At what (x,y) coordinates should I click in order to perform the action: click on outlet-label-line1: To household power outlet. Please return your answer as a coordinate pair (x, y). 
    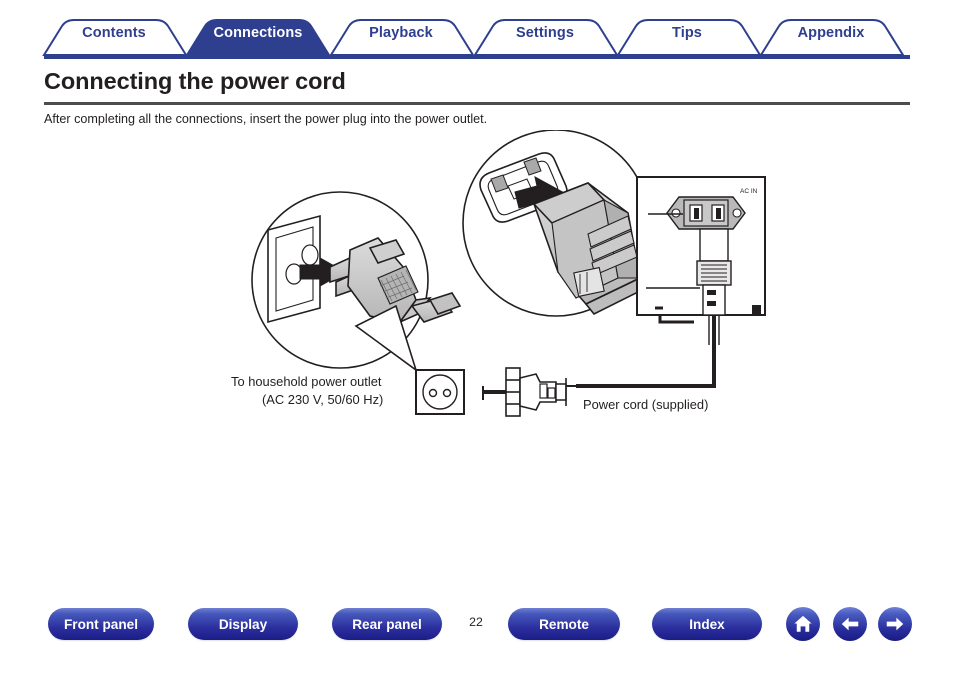
    Looking at the image, I should click on (306, 381).